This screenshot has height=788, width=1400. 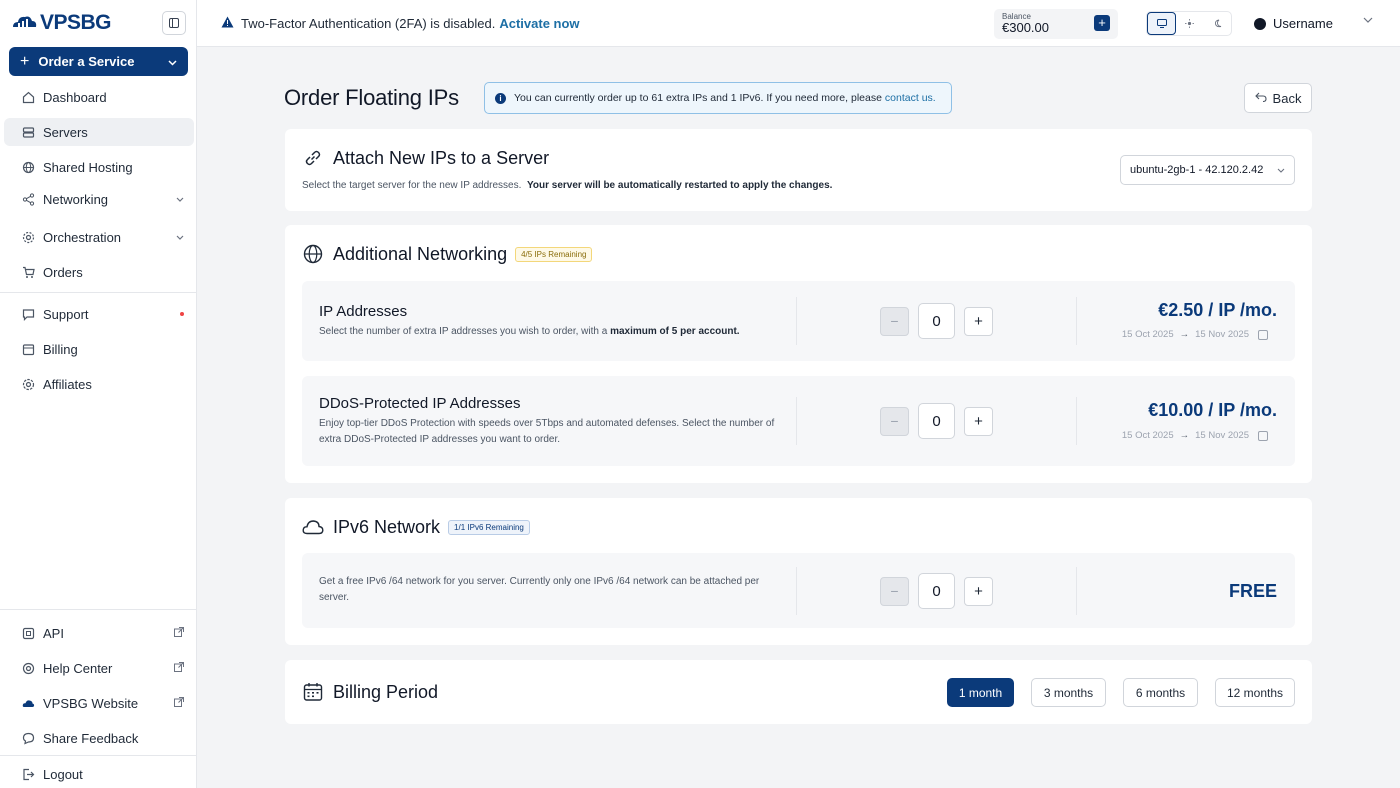 I want to click on arrow-right-icon: →, so click(x=1184, y=334).